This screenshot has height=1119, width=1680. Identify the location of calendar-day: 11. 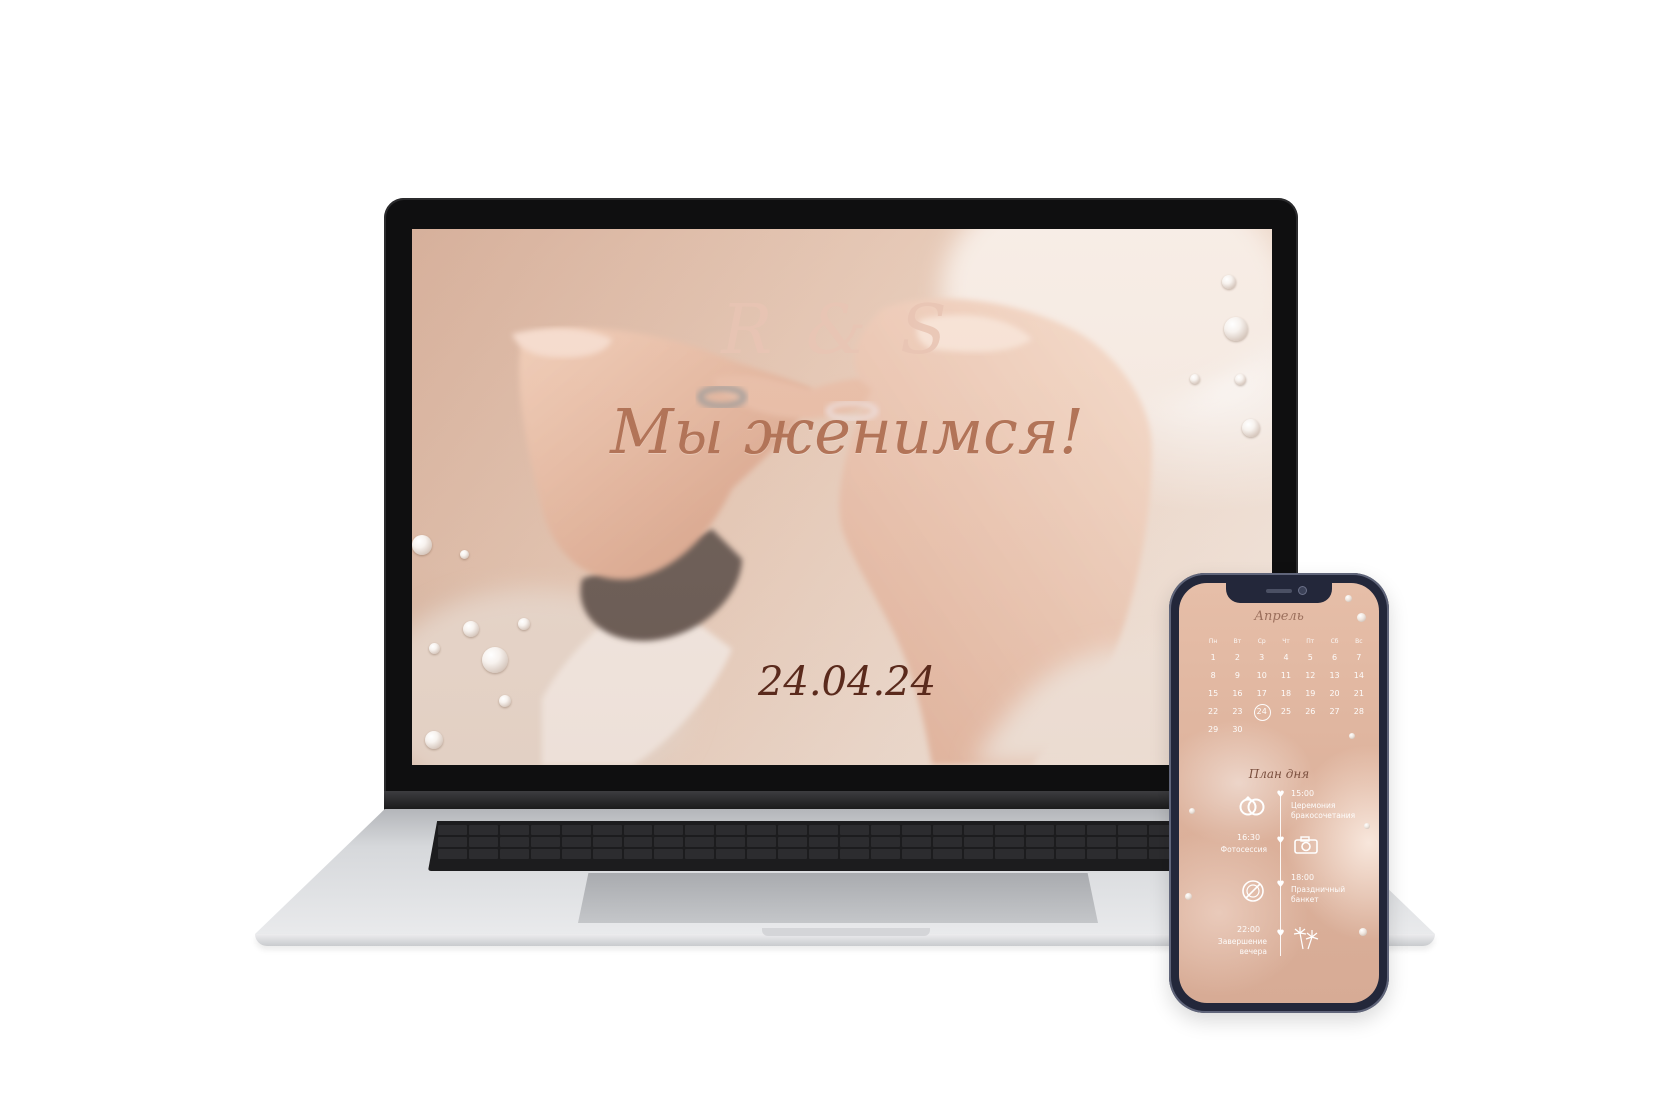
(1286, 675).